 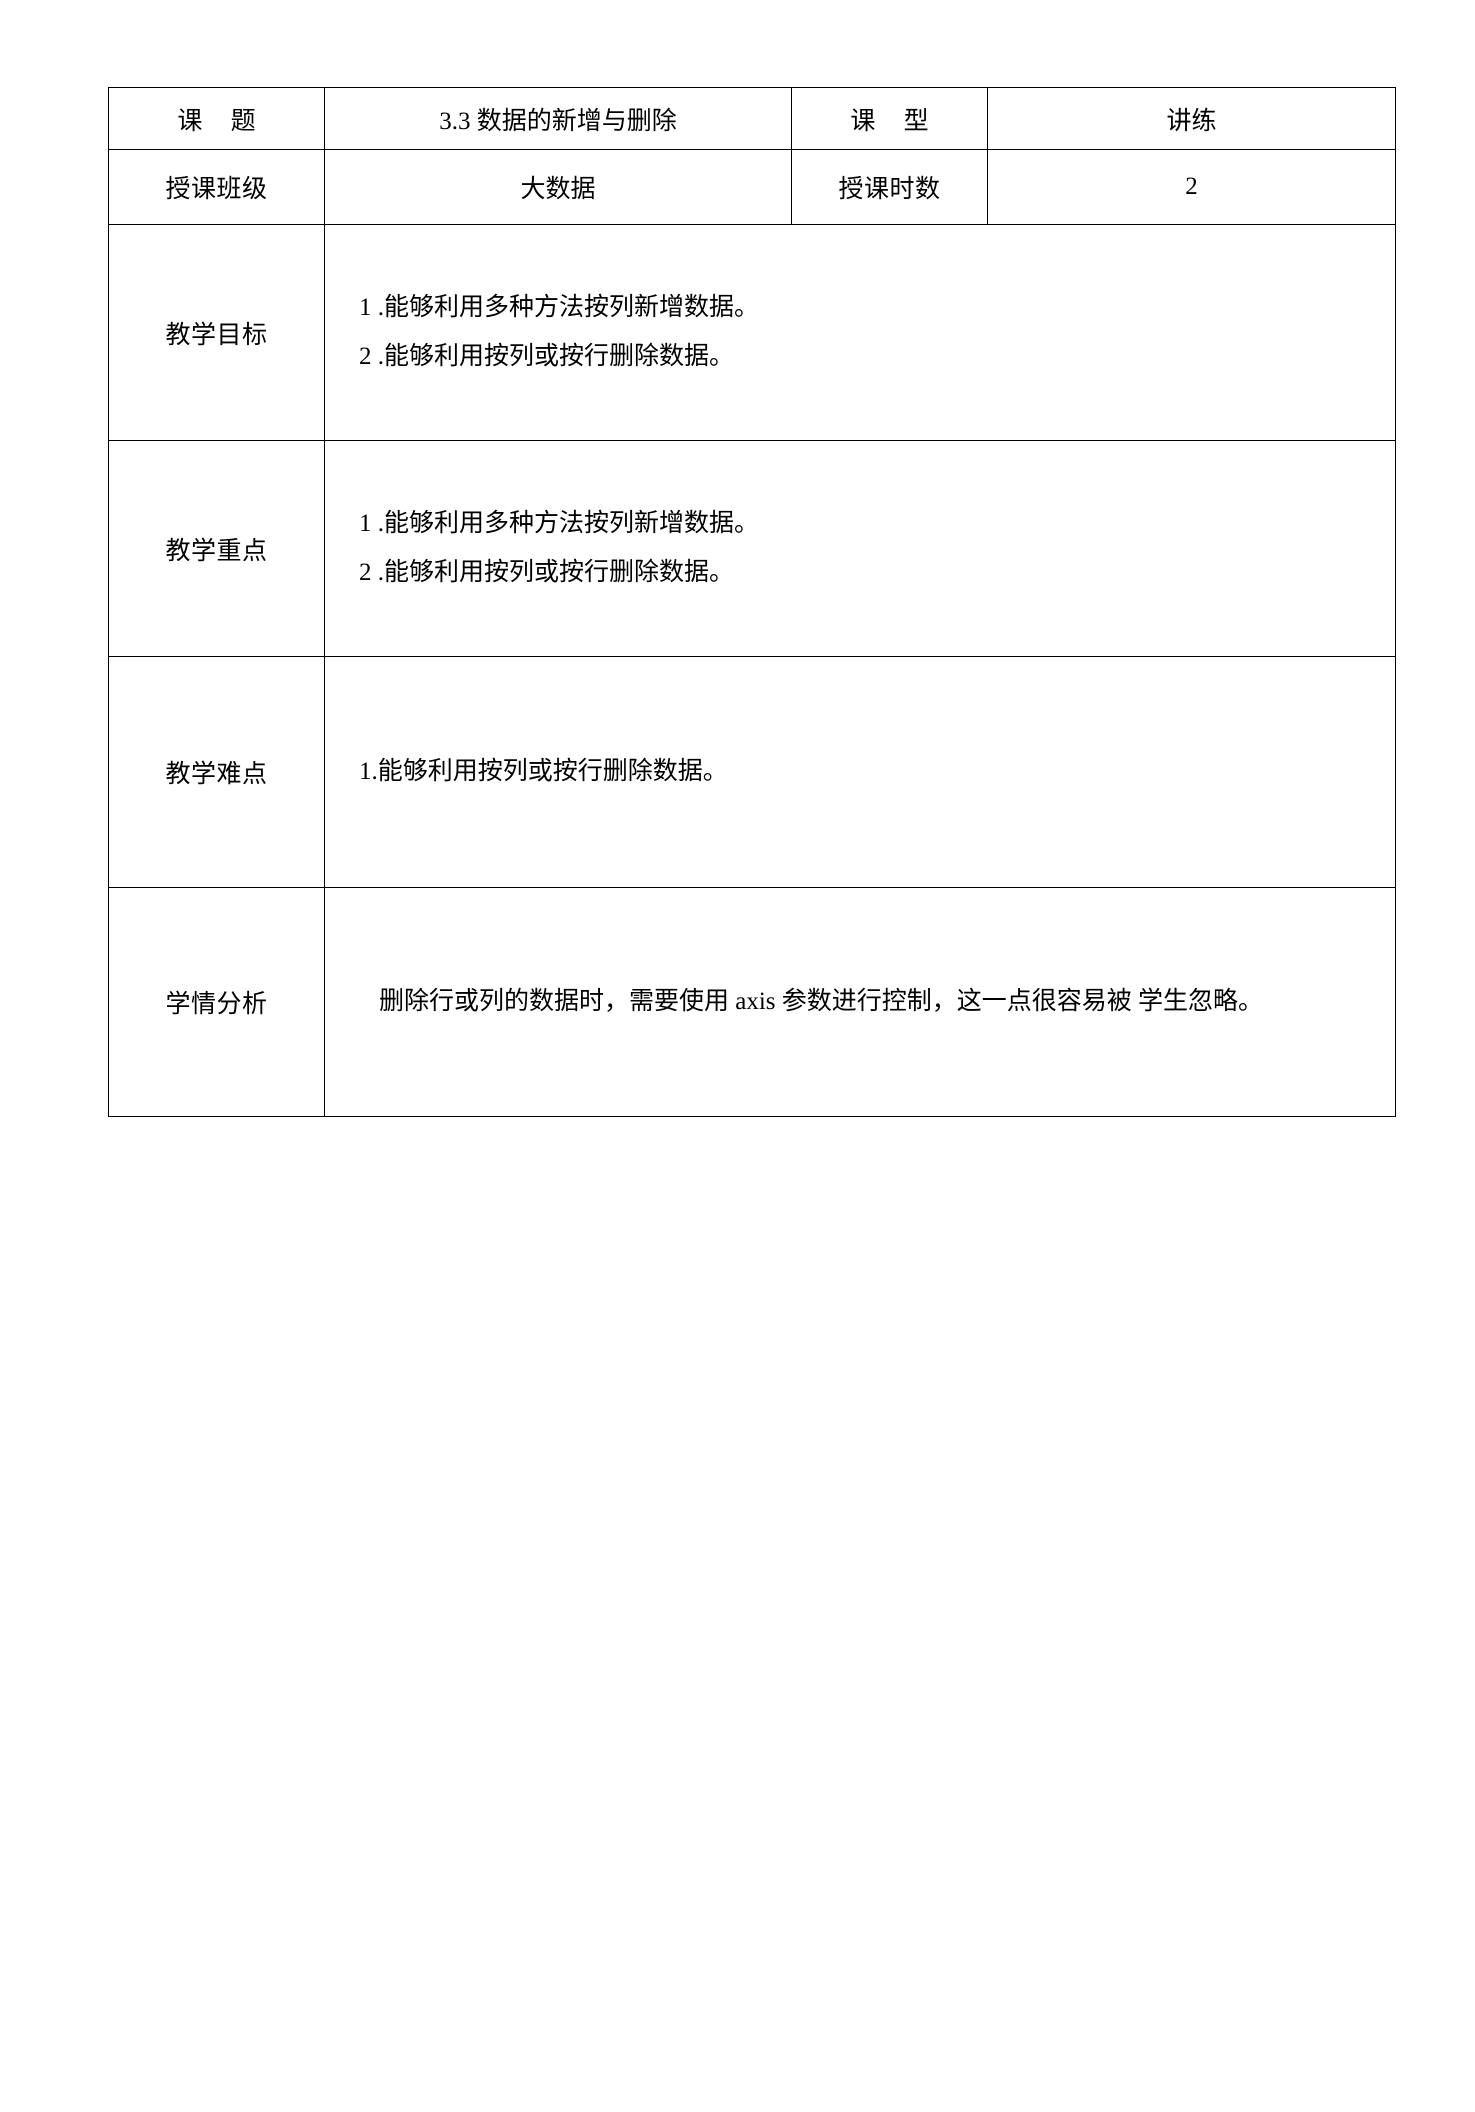 What do you see at coordinates (1191, 187) in the screenshot?
I see `value-teaching-hours: 2` at bounding box center [1191, 187].